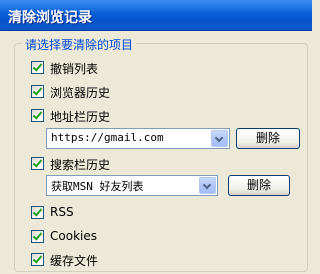 This screenshot has width=320, height=274. I want to click on title-bar: 清除浏览记录, so click(156, 15).